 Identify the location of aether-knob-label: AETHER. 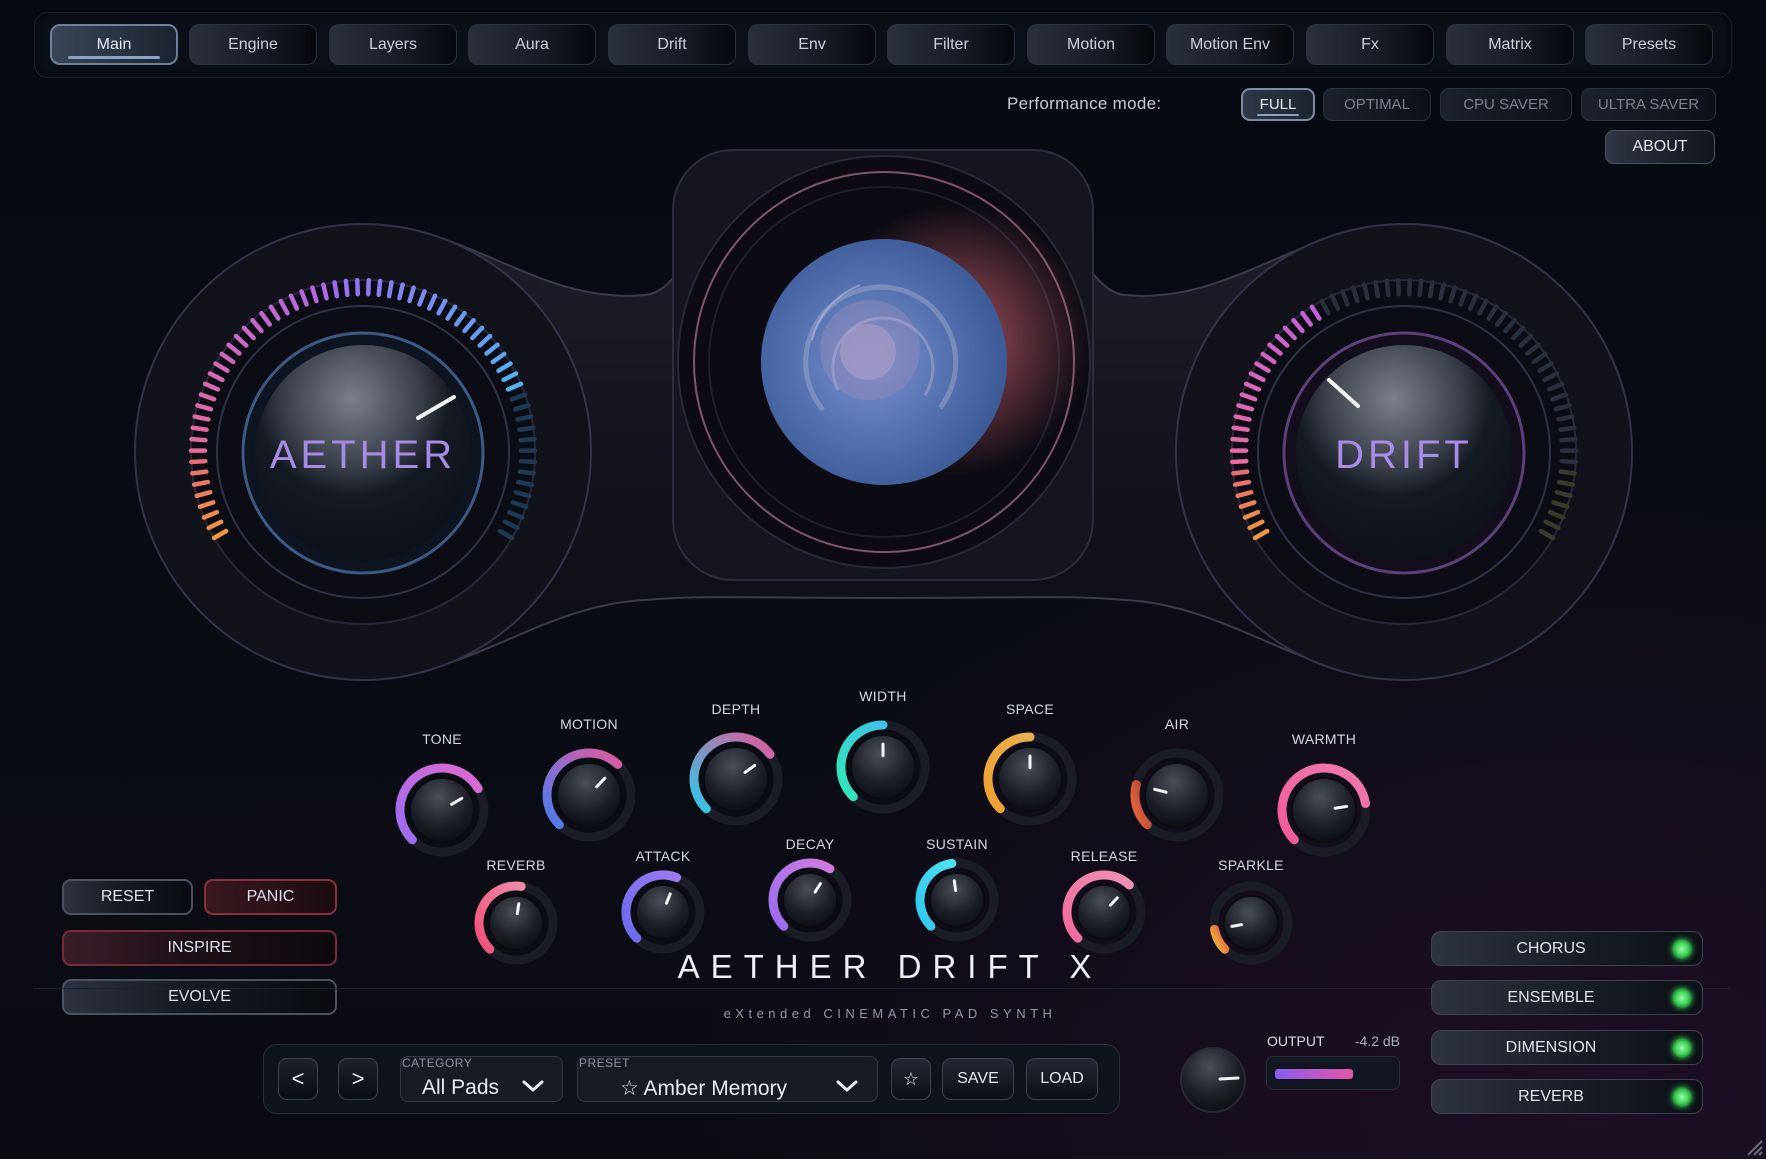
(363, 455).